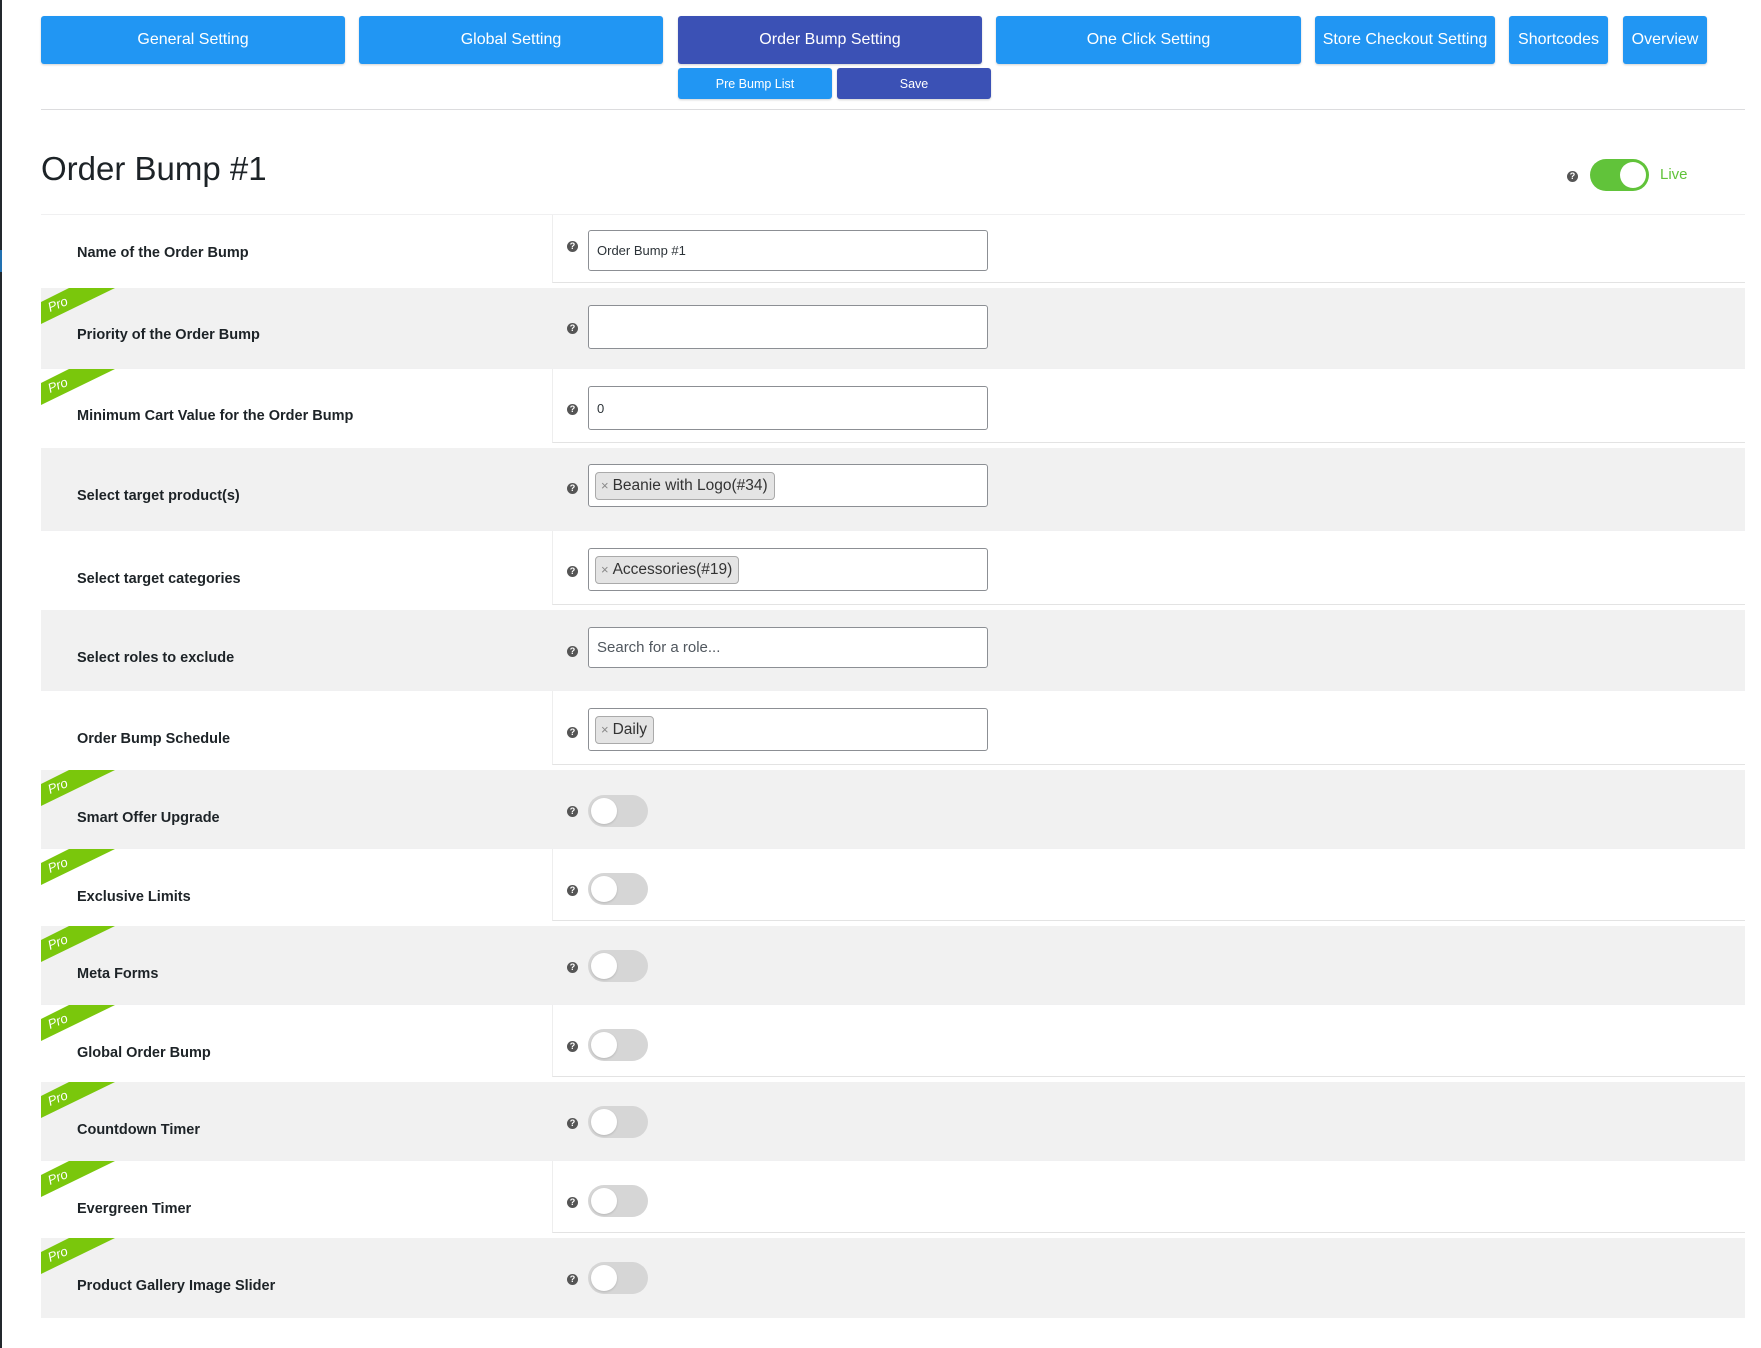 The image size is (1761, 1348). What do you see at coordinates (1, 674) in the screenshot?
I see `admin-sidebar-edge` at bounding box center [1, 674].